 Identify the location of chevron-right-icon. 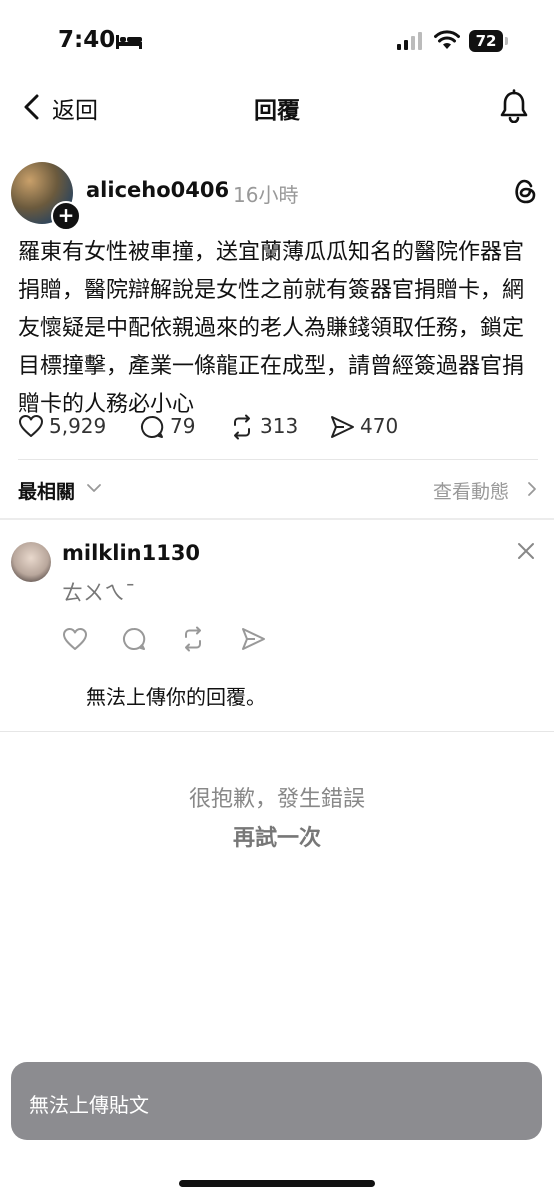
(532, 489).